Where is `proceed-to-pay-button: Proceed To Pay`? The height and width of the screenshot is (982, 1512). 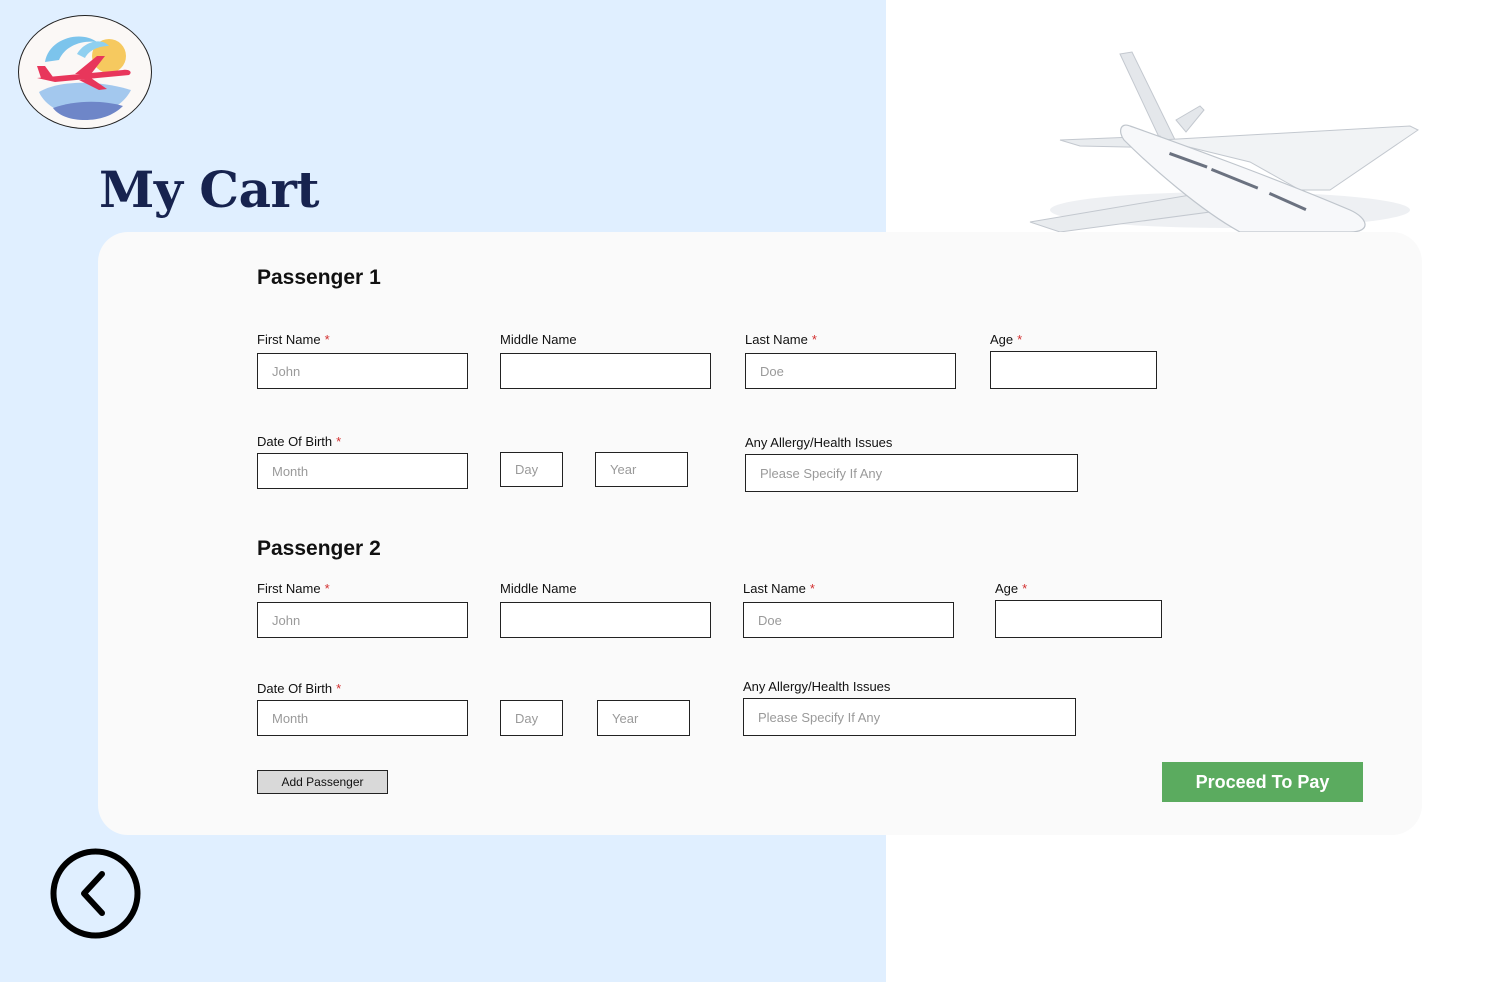 proceed-to-pay-button: Proceed To Pay is located at coordinates (1262, 782).